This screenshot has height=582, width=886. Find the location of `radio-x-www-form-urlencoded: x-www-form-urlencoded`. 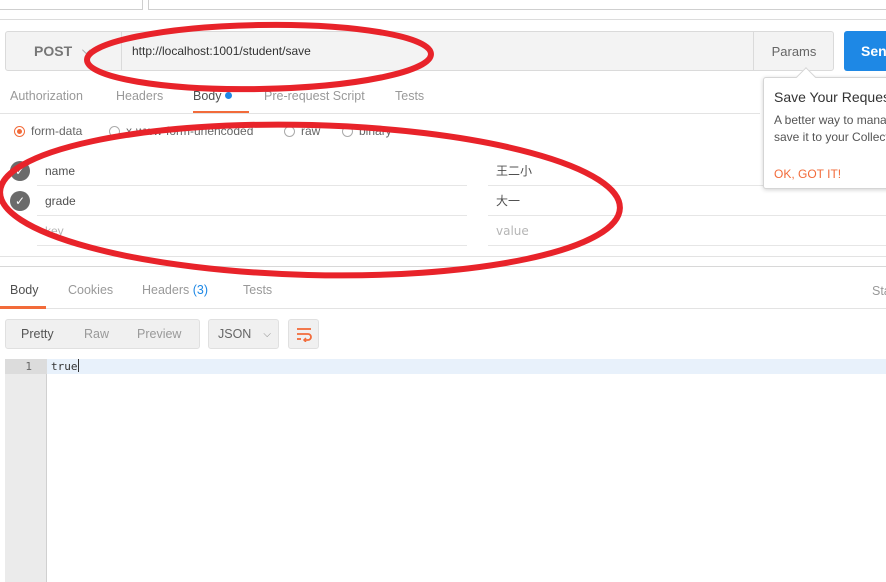

radio-x-www-form-urlencoded: x-www-form-urlencoded is located at coordinates (181, 131).